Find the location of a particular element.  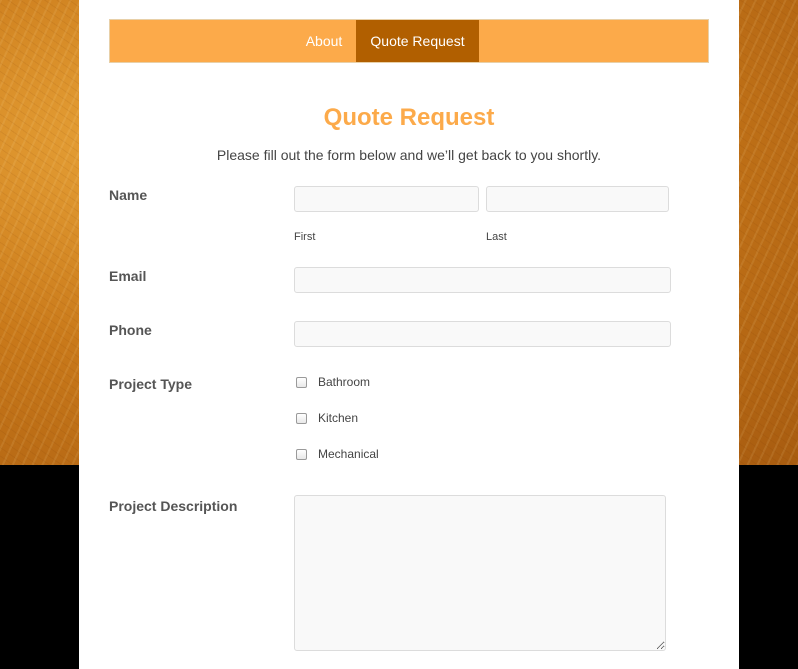

phone-field is located at coordinates (482, 334).